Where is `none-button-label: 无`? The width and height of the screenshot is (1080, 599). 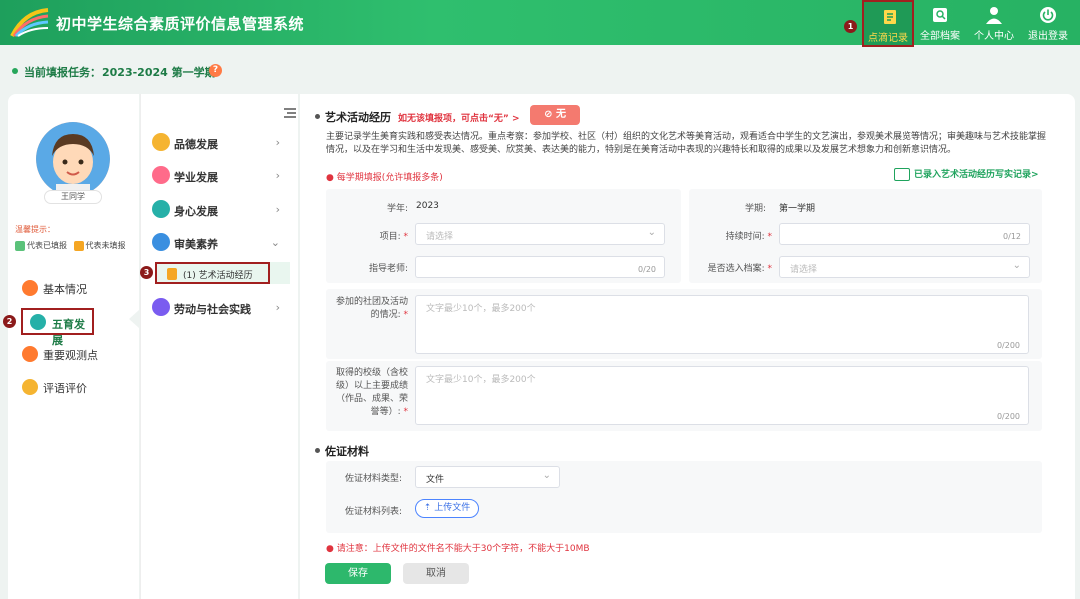
none-button-label: 无 is located at coordinates (560, 114).